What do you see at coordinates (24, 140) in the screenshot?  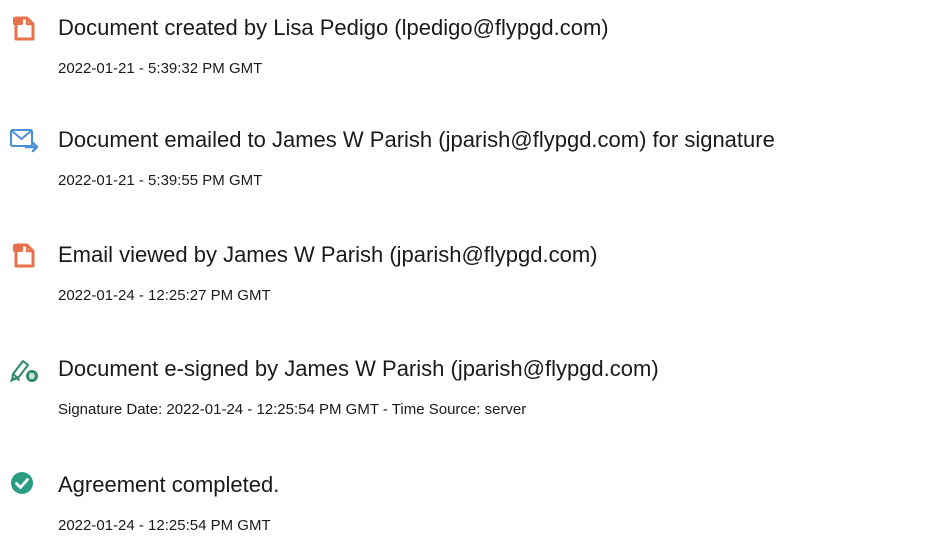 I see `email-sent-icon` at bounding box center [24, 140].